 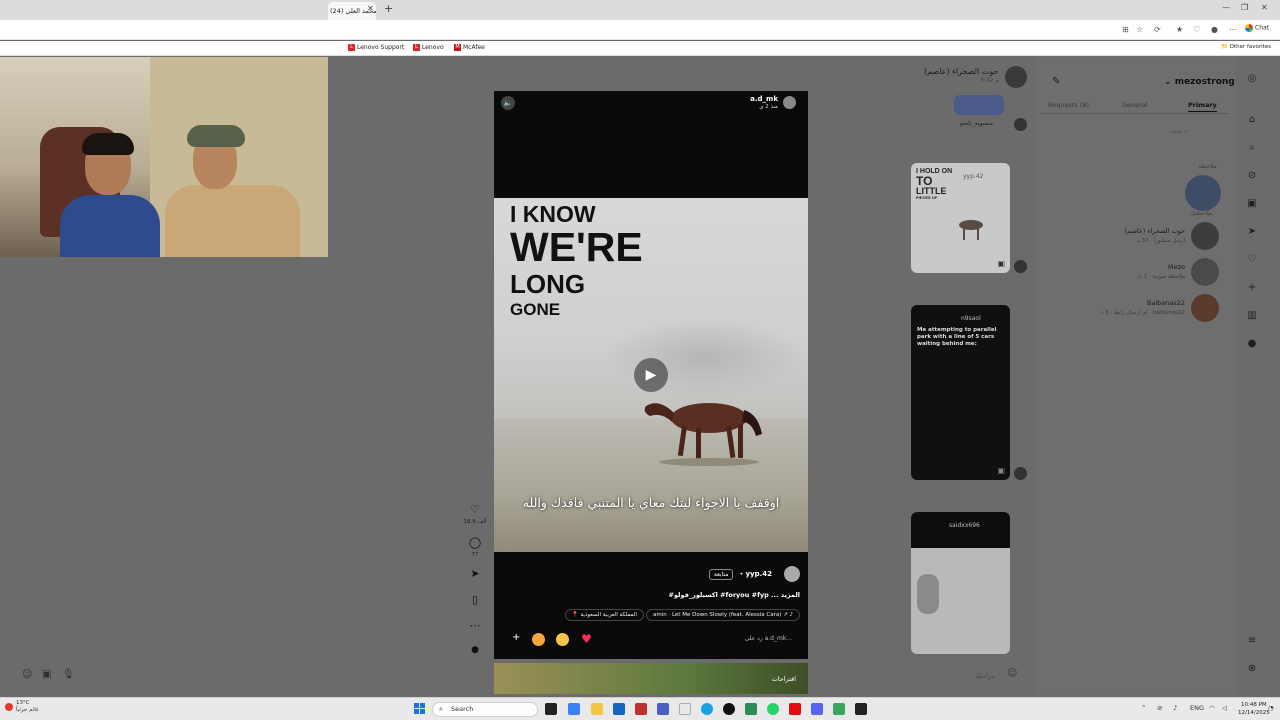 What do you see at coordinates (751, 709) in the screenshot?
I see `xbox-icon` at bounding box center [751, 709].